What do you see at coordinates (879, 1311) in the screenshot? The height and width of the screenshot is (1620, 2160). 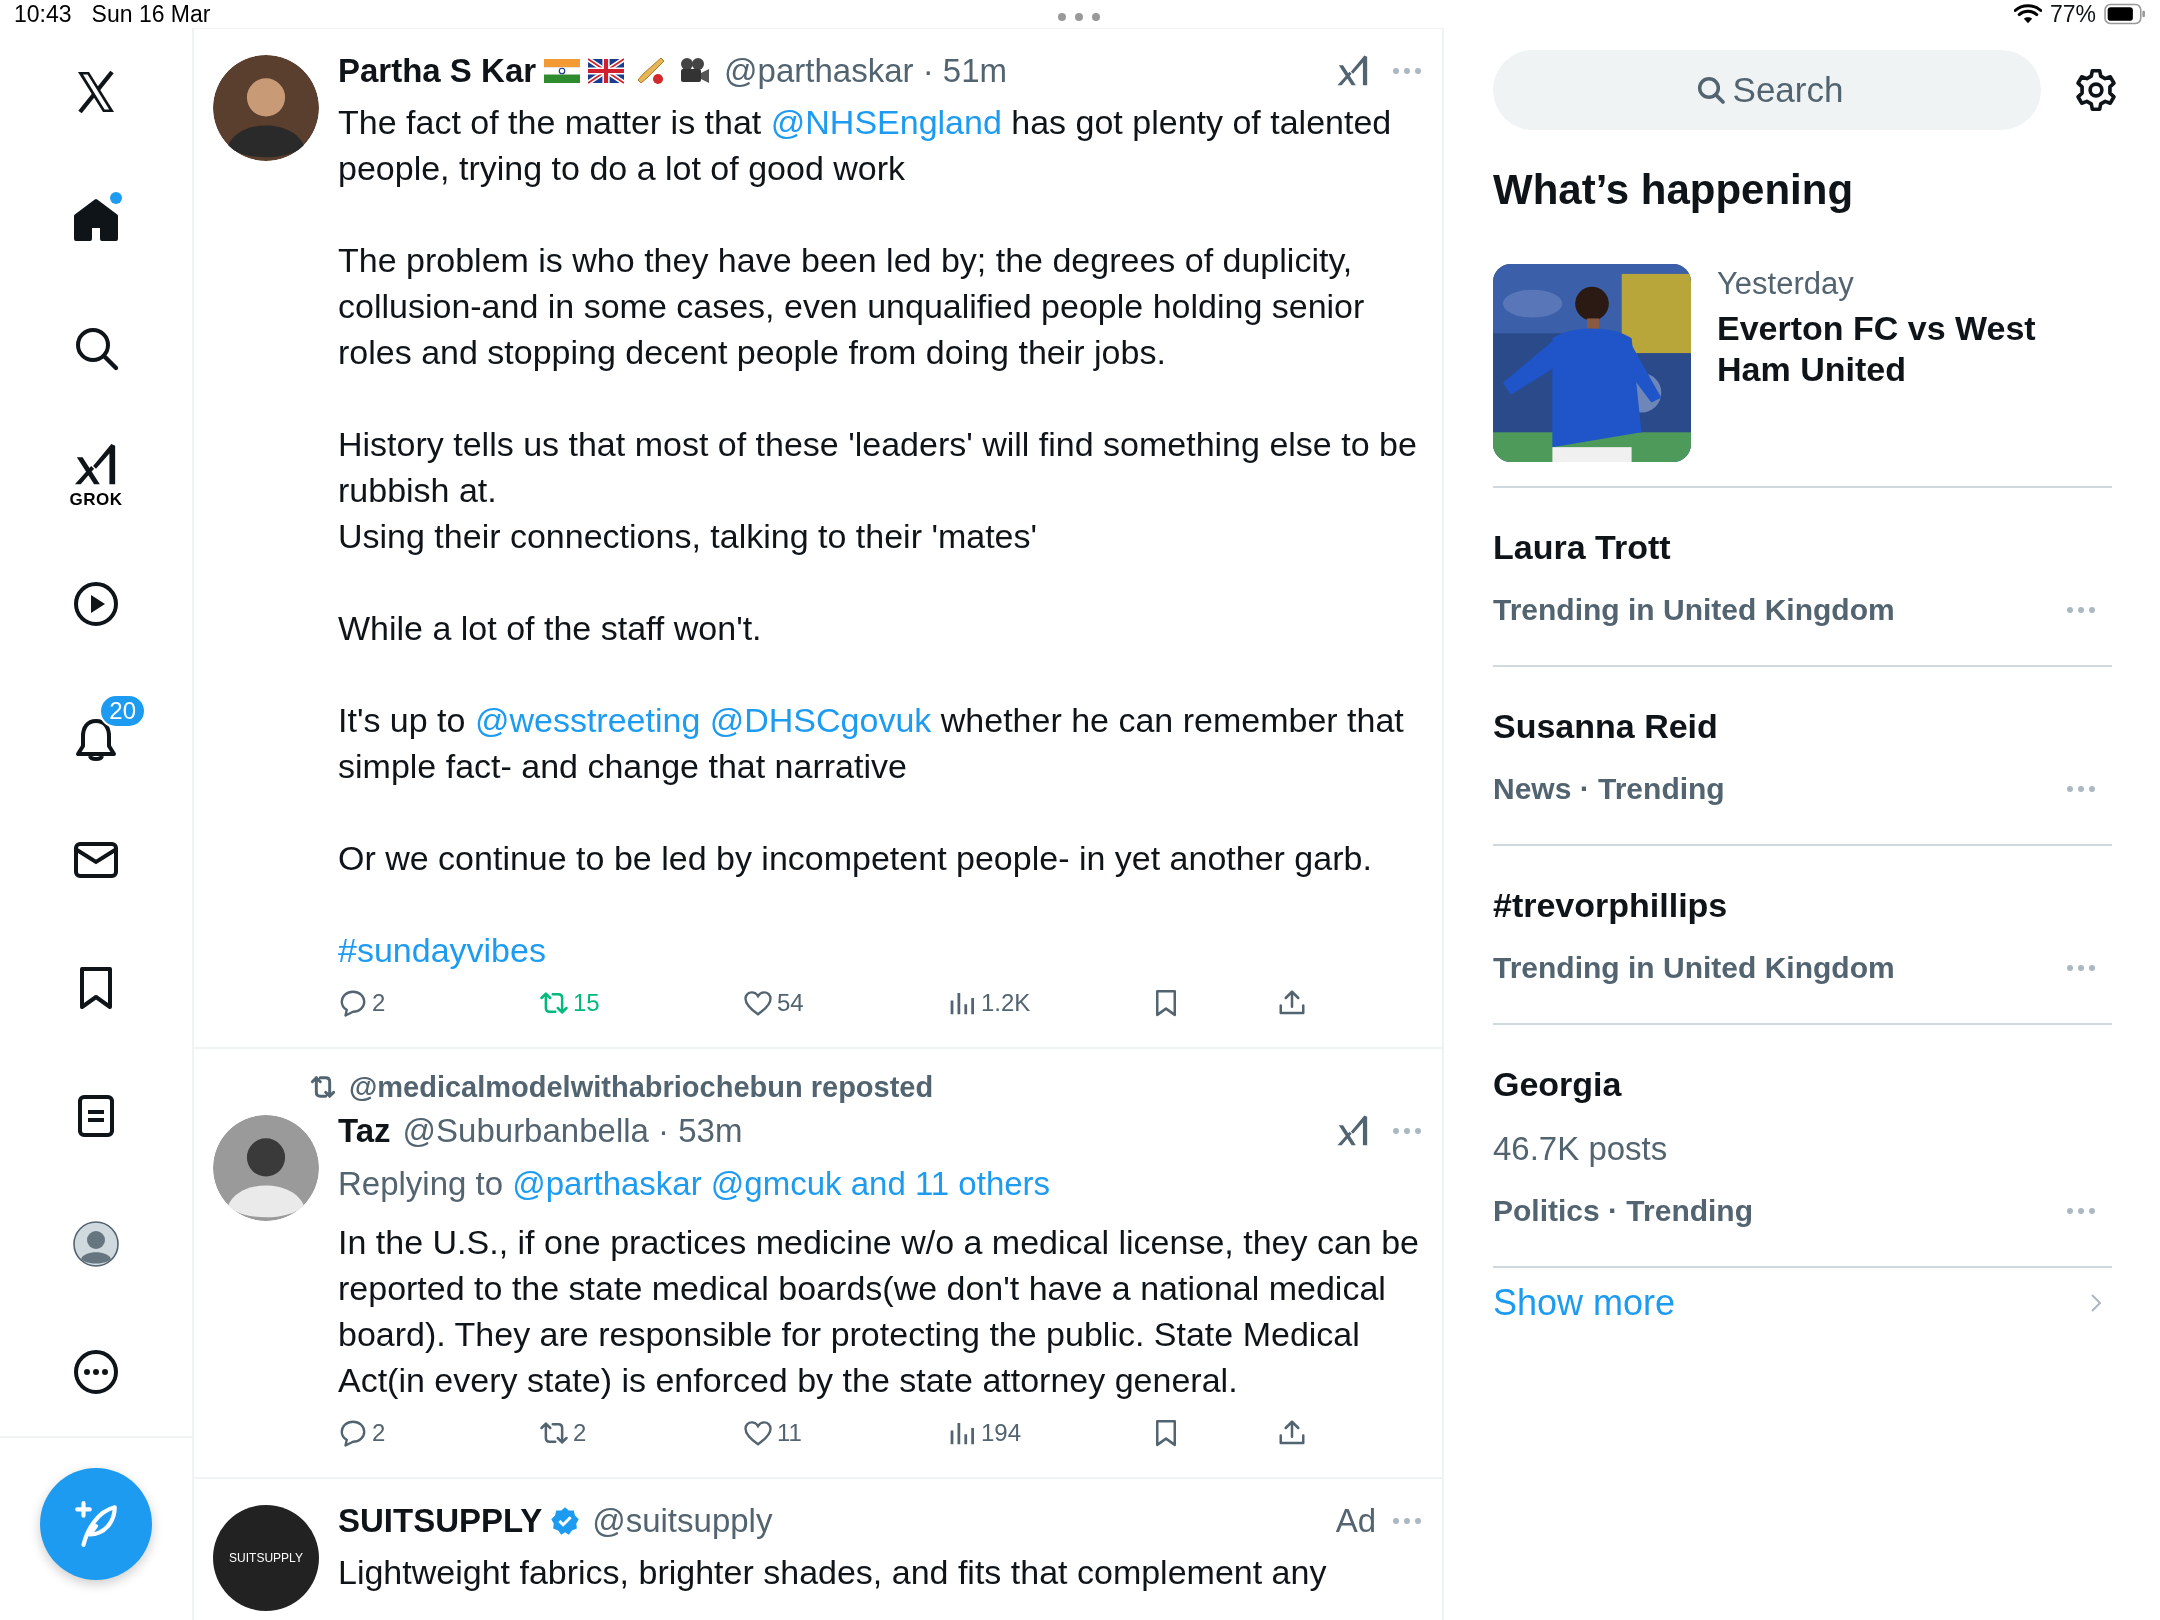 I see `post-text: In the U.S., if one practices medicine w/o a medical license, they can be reported to the state medical boards(we don't have a national medical board). They are responsible for protecting the public. State Medical Act(in every state) is enforced by the state attorney general.` at bounding box center [879, 1311].